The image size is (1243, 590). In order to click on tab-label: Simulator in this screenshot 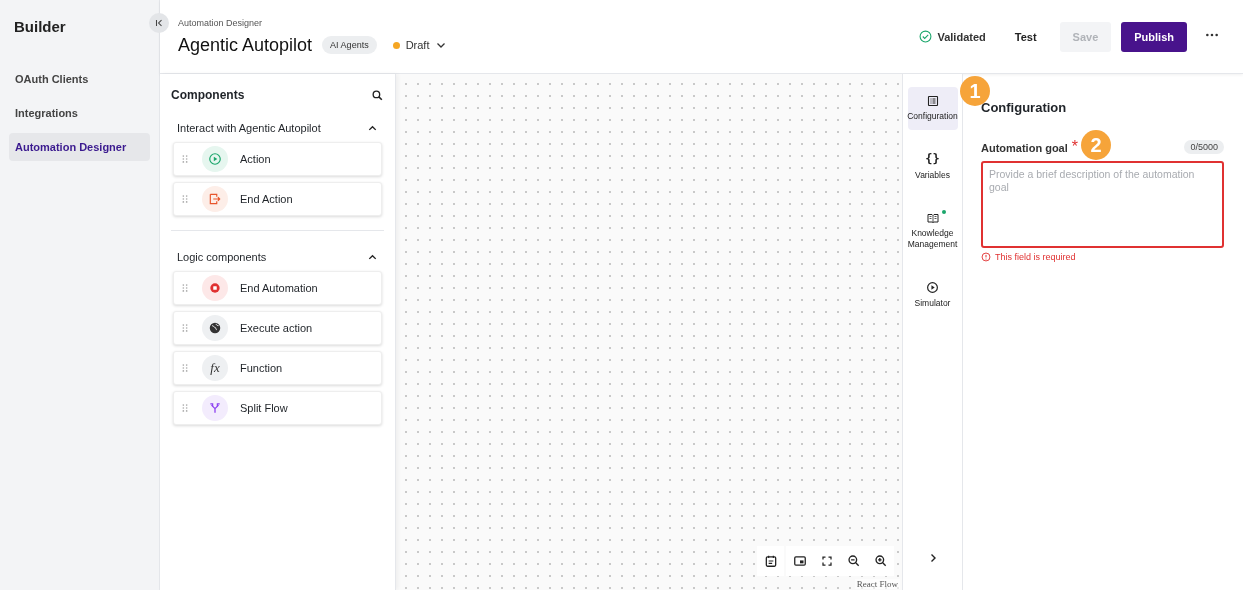, I will do `click(932, 303)`.